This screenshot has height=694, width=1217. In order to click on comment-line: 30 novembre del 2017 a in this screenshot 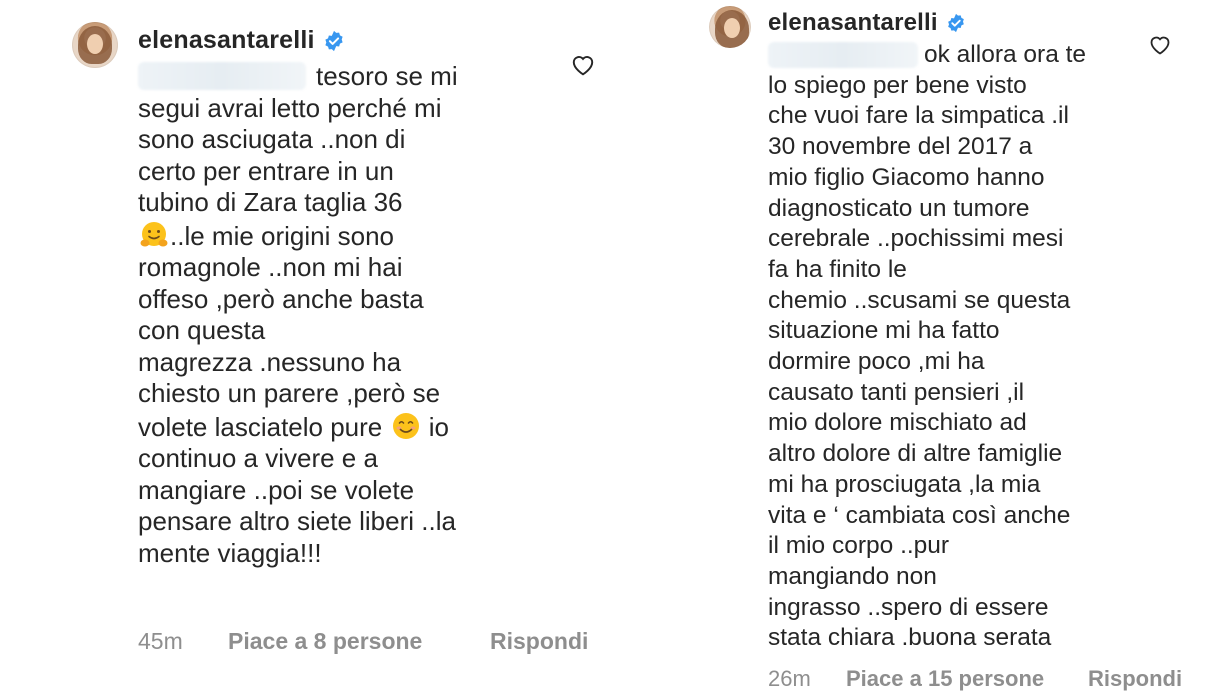, I will do `click(900, 147)`.